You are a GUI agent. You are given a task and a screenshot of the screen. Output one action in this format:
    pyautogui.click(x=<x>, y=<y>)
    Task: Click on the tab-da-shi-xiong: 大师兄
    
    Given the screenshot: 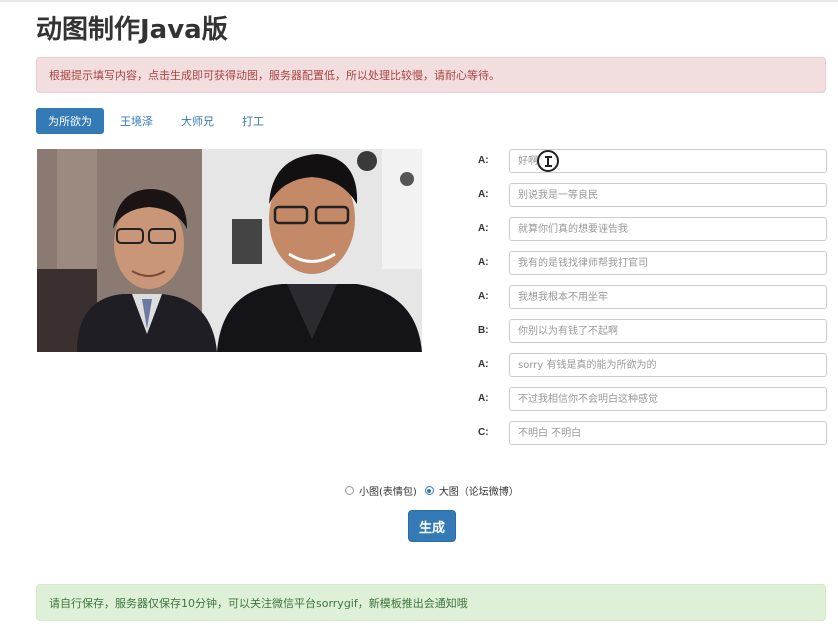 What is the action you would take?
    pyautogui.click(x=197, y=121)
    